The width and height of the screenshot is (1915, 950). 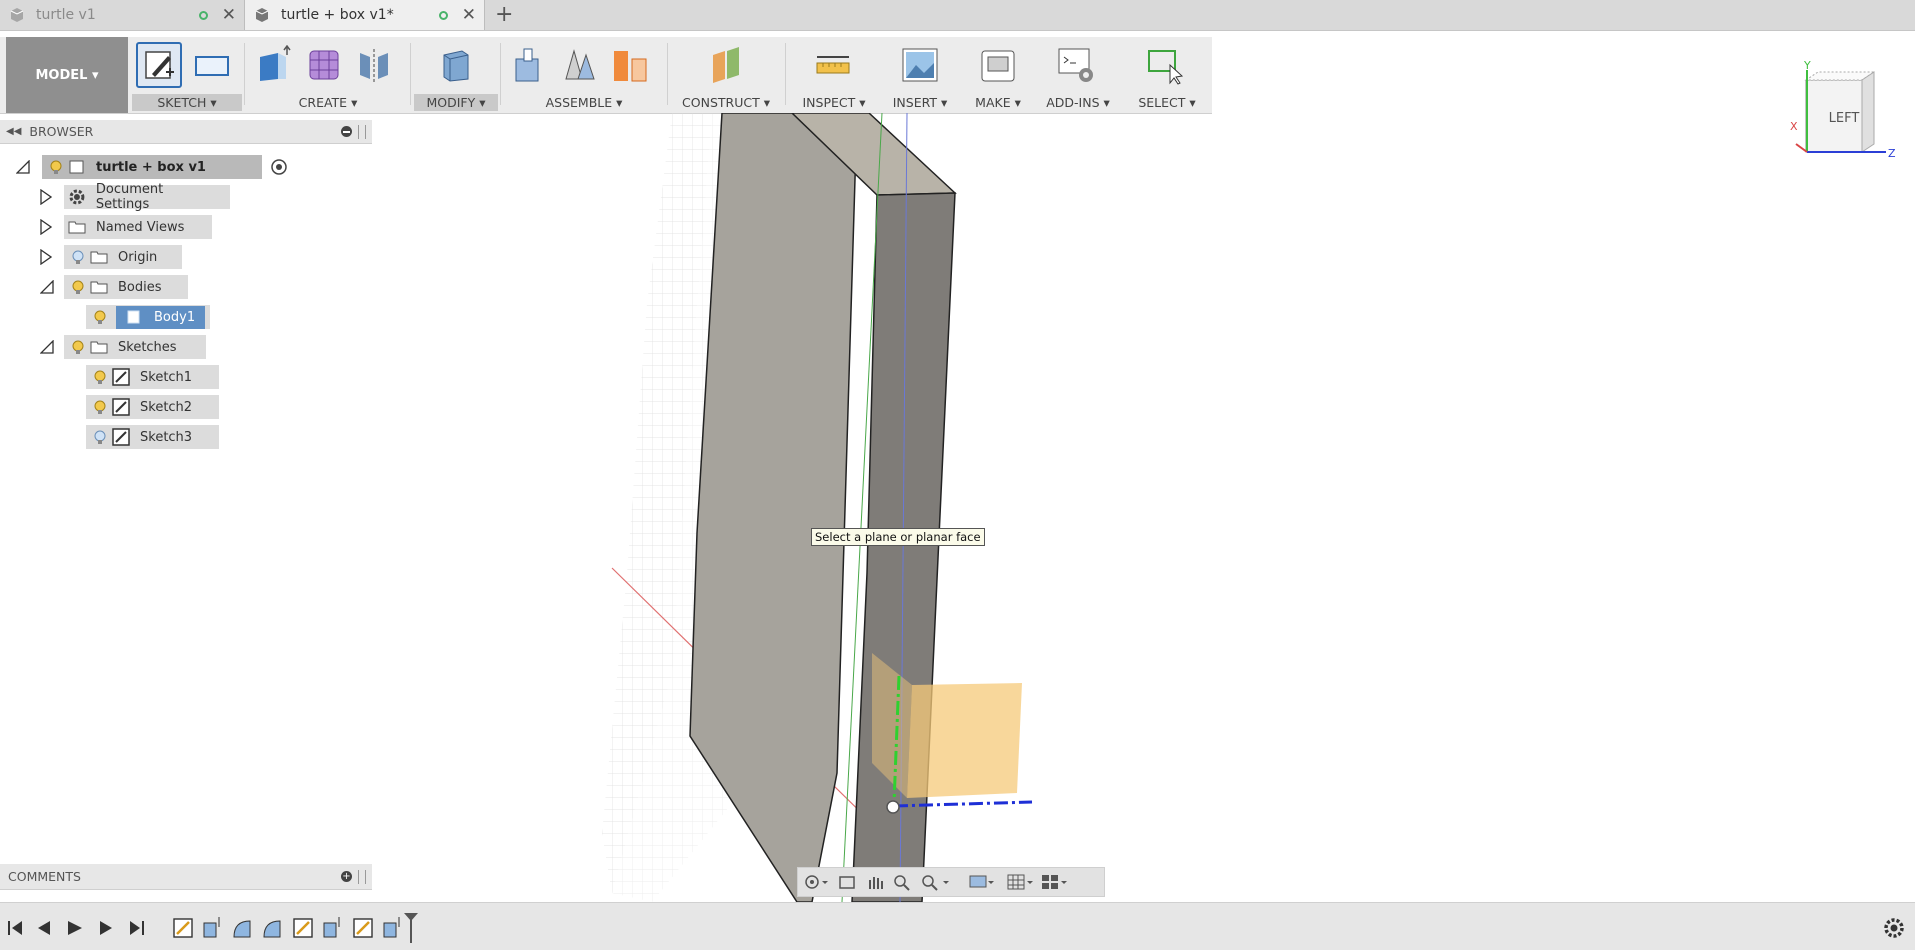 I want to click on timeline-settings-gear-icon, so click(x=1894, y=928).